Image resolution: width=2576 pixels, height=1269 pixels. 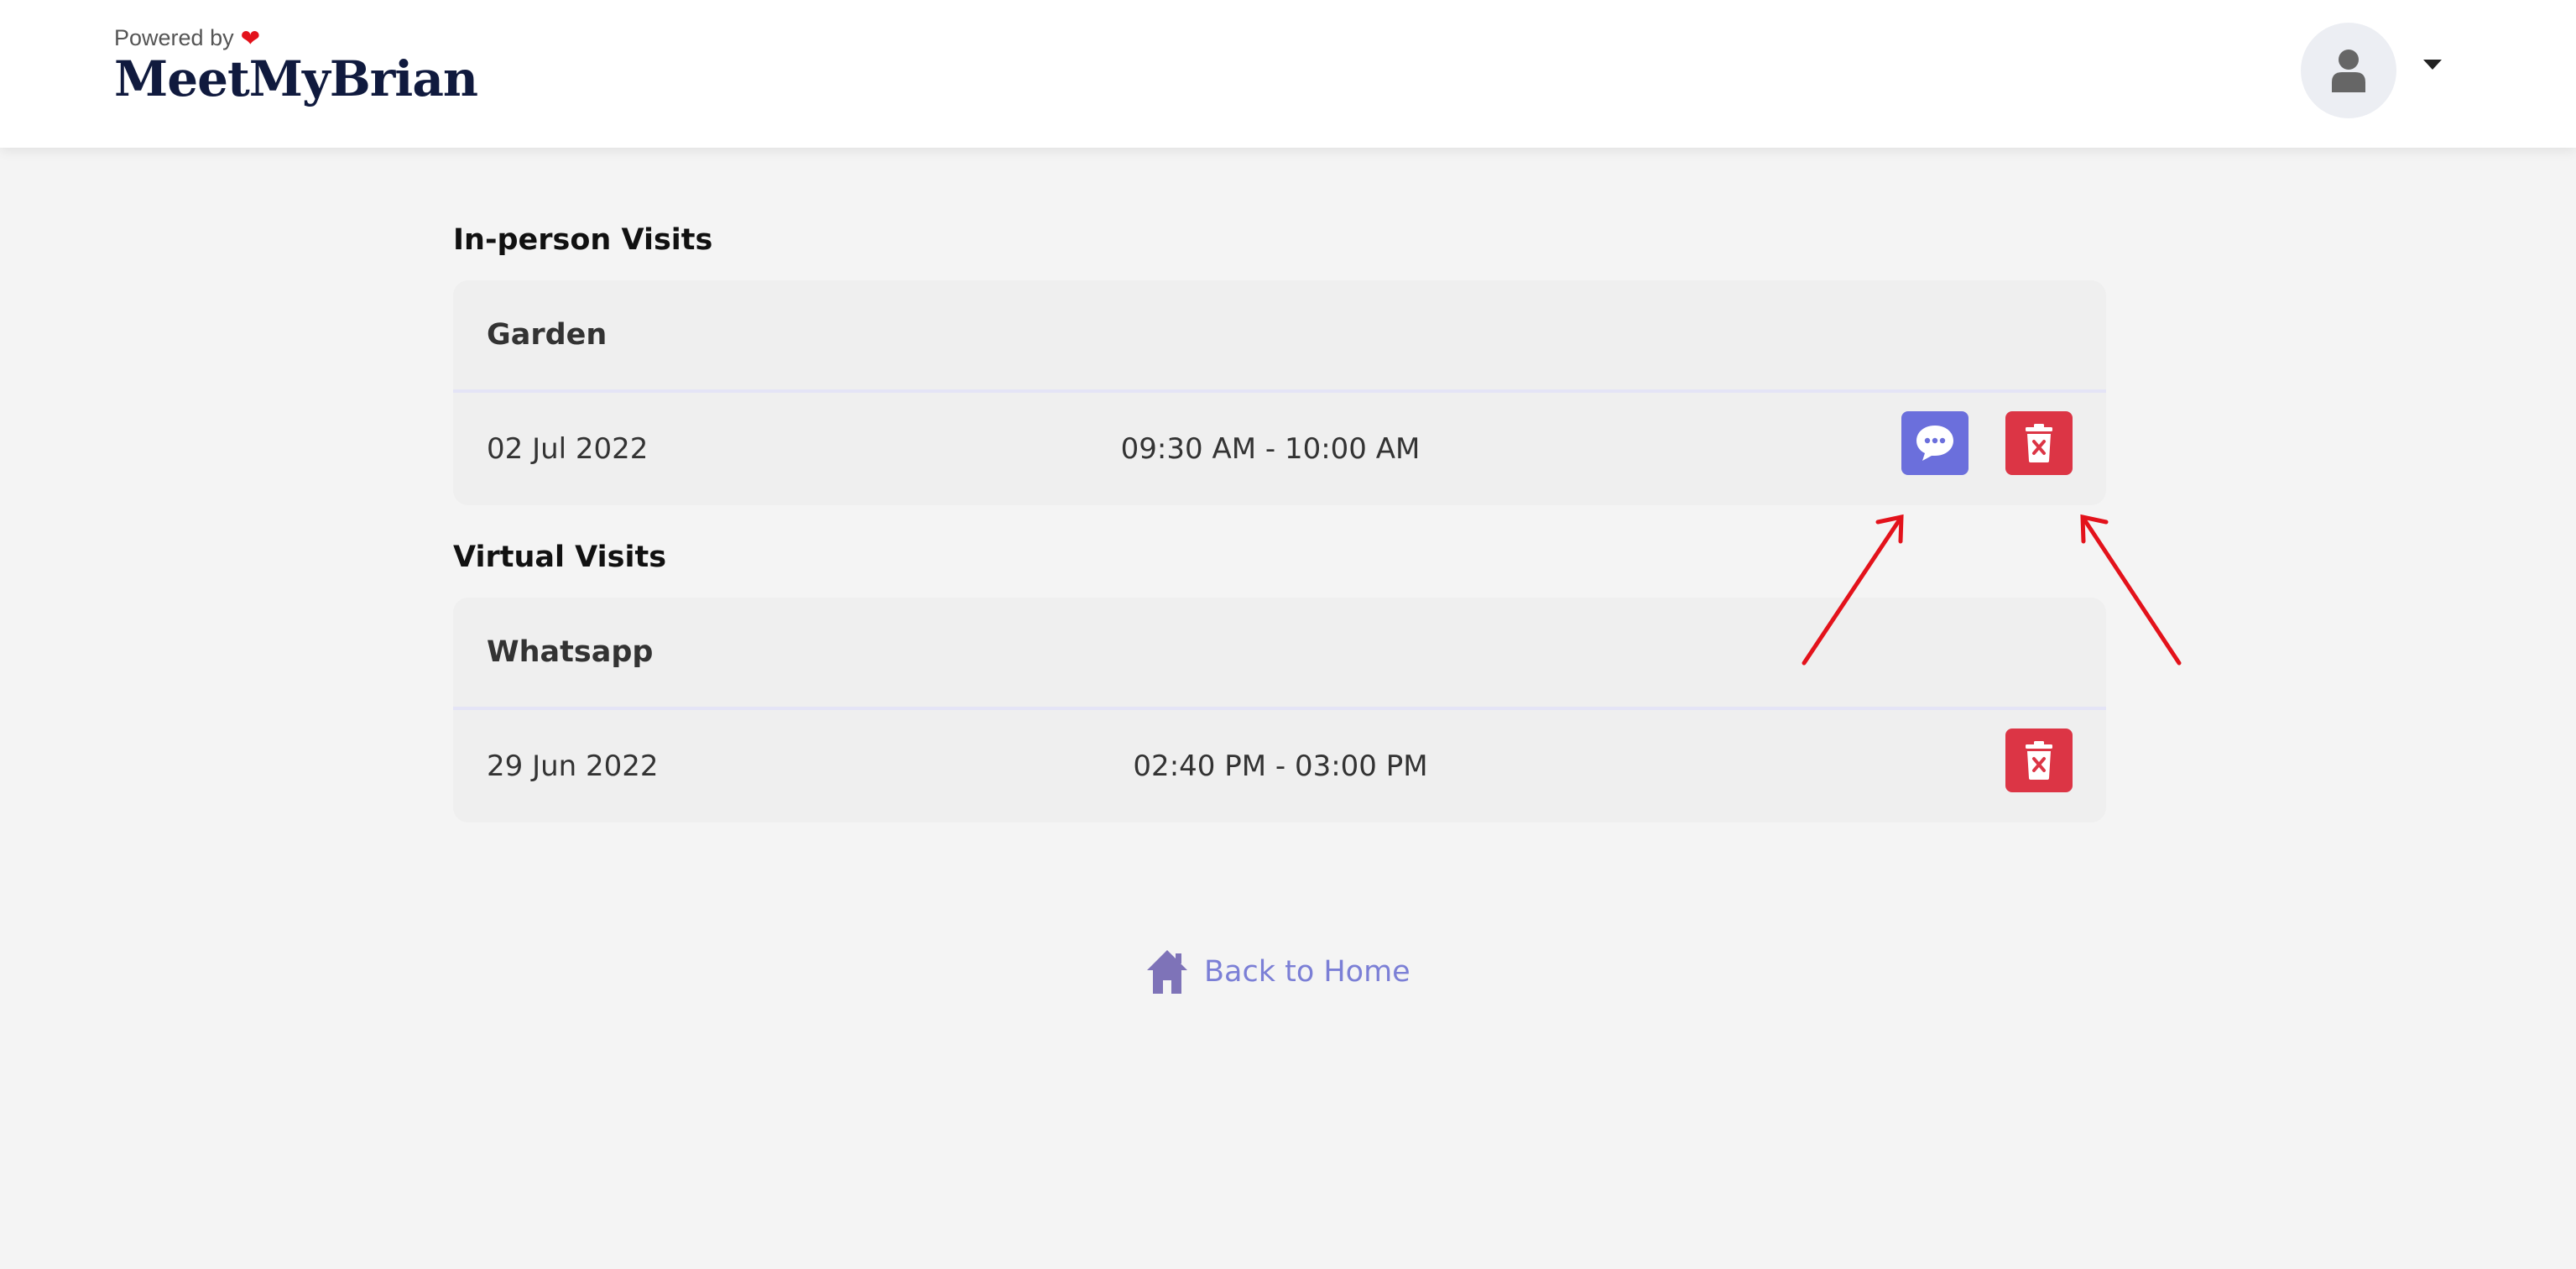 I want to click on brand-name: MeetMyBrian, so click(x=296, y=78).